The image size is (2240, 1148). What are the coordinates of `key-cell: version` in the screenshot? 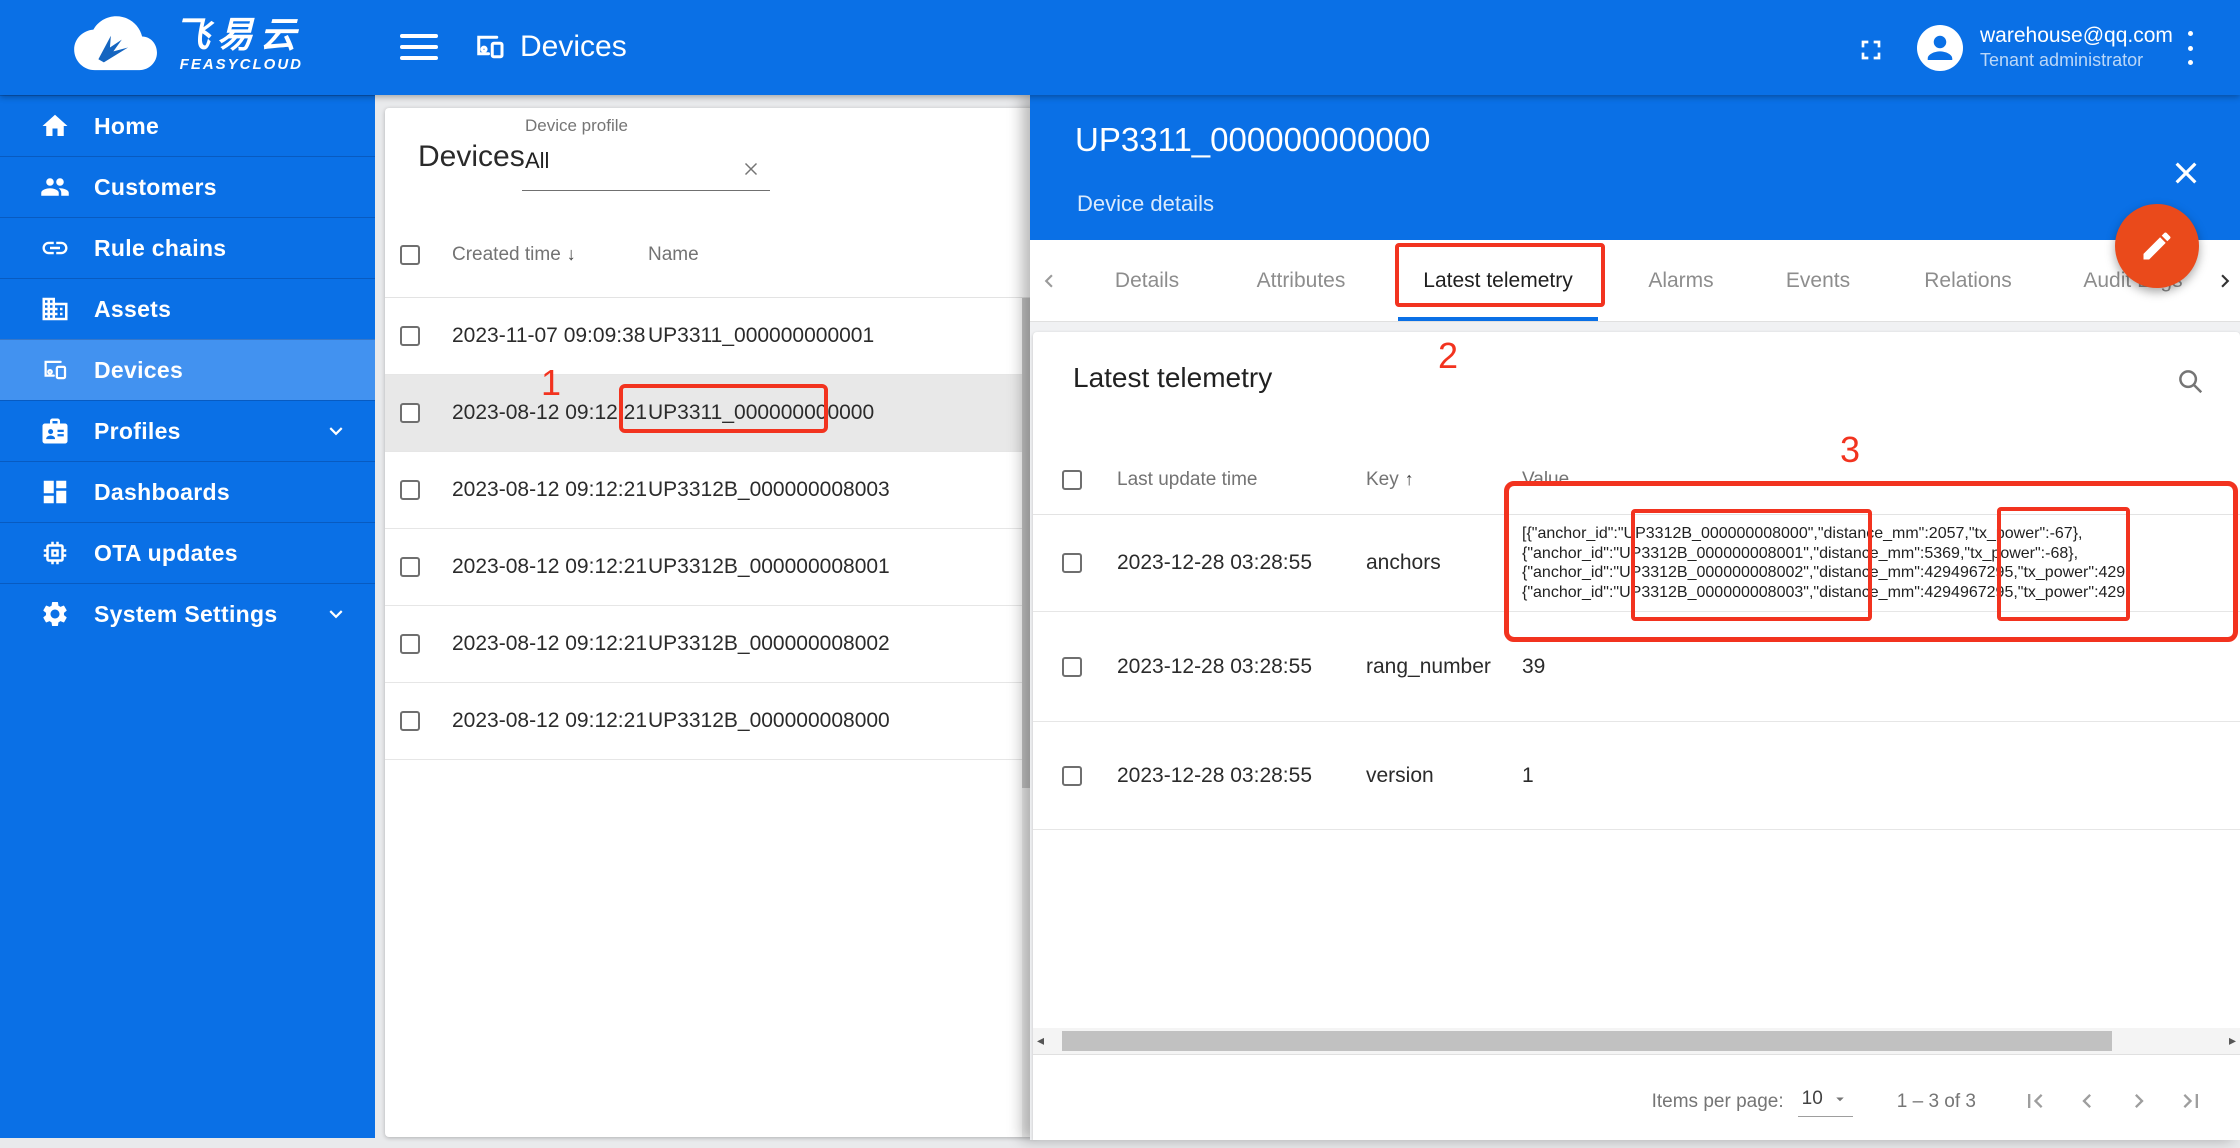 It's located at (1400, 775).